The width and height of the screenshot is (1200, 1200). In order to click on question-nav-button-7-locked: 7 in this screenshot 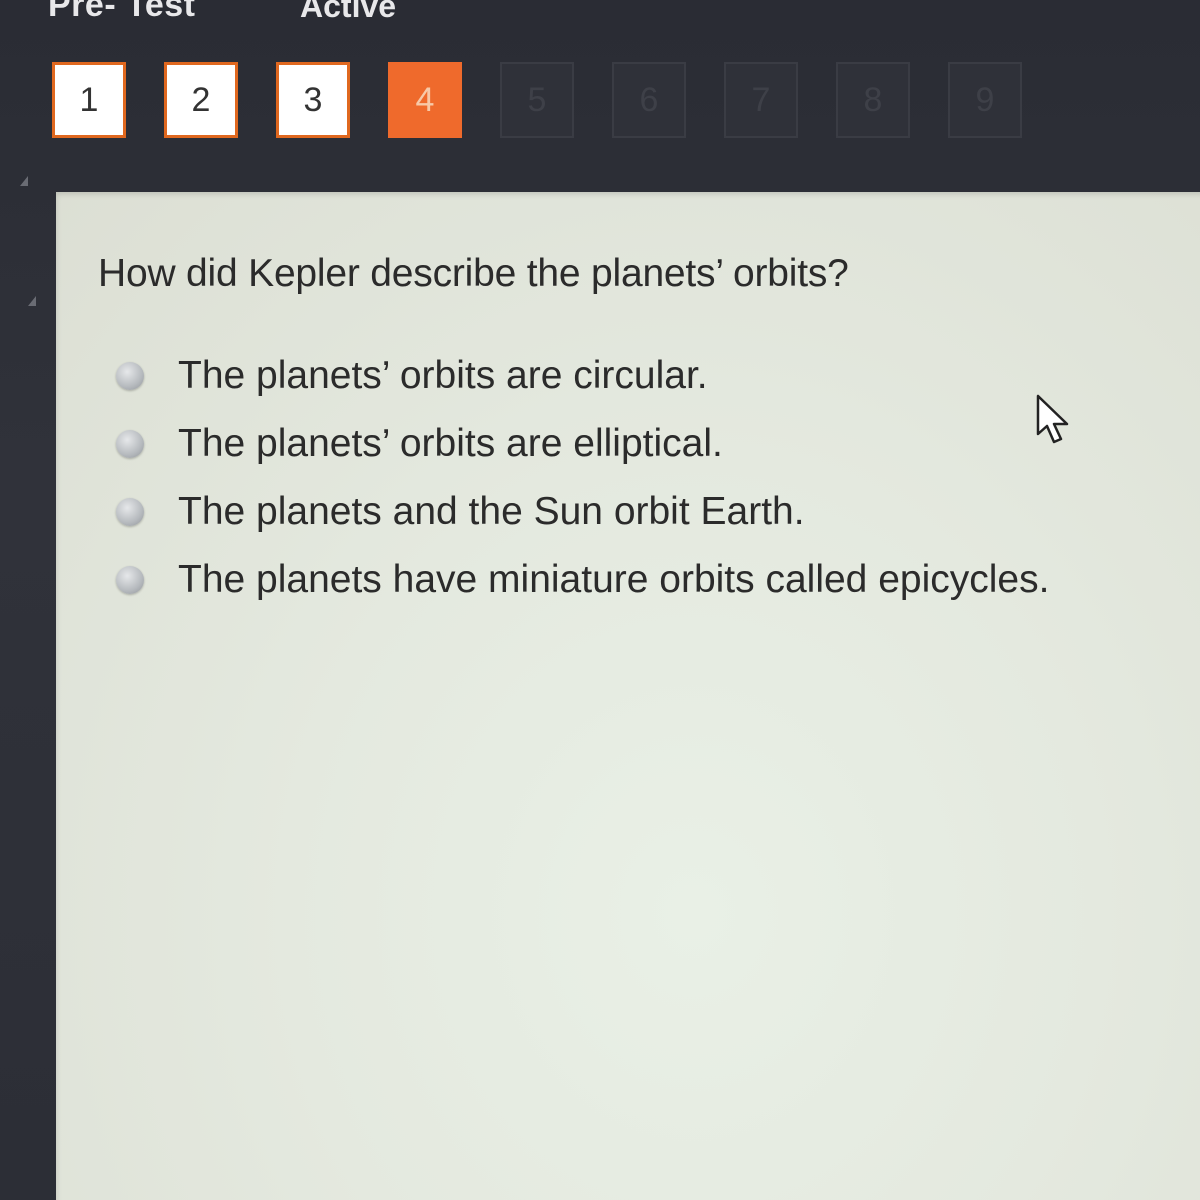, I will do `click(761, 100)`.